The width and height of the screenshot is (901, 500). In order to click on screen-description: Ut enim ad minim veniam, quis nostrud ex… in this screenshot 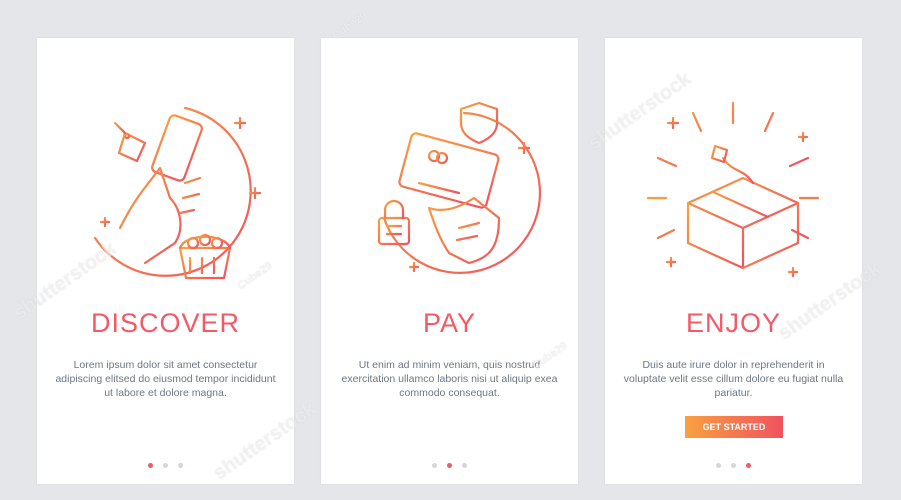, I will do `click(449, 379)`.